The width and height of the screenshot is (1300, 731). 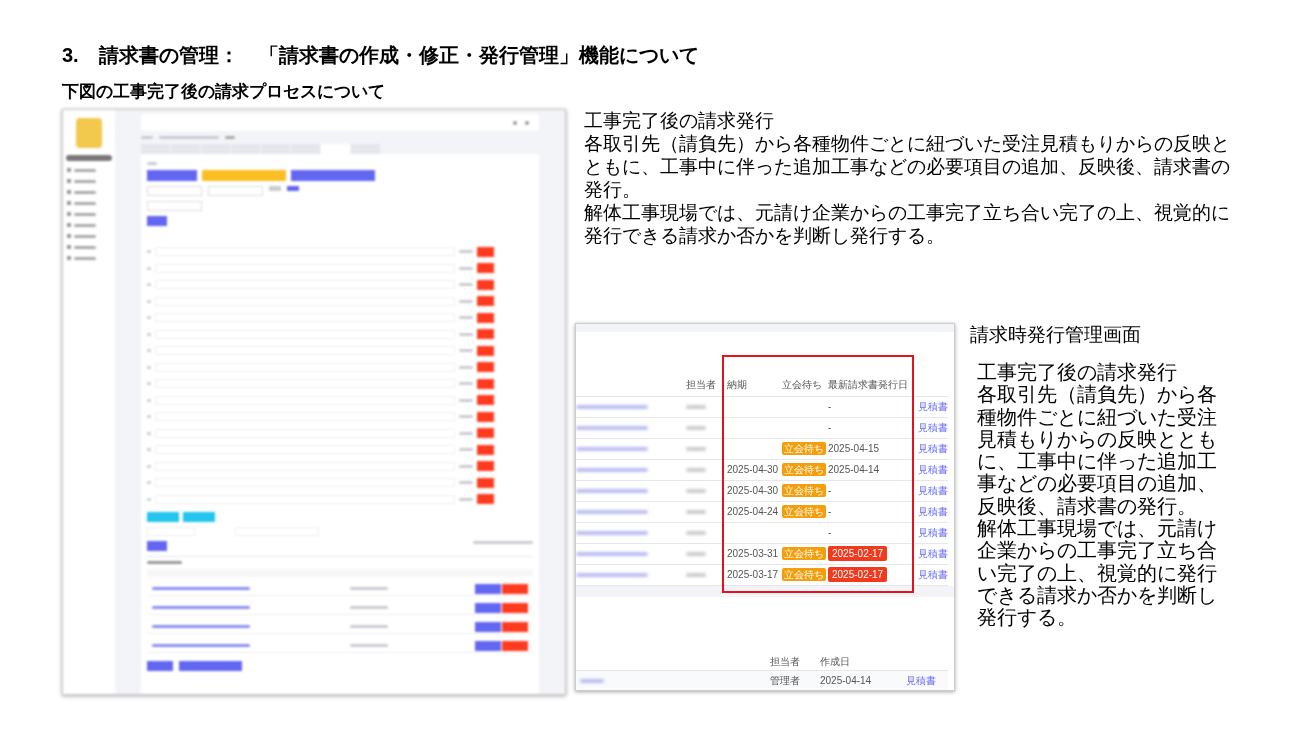 I want to click on invoice-date: 2025-04-15, so click(x=854, y=449).